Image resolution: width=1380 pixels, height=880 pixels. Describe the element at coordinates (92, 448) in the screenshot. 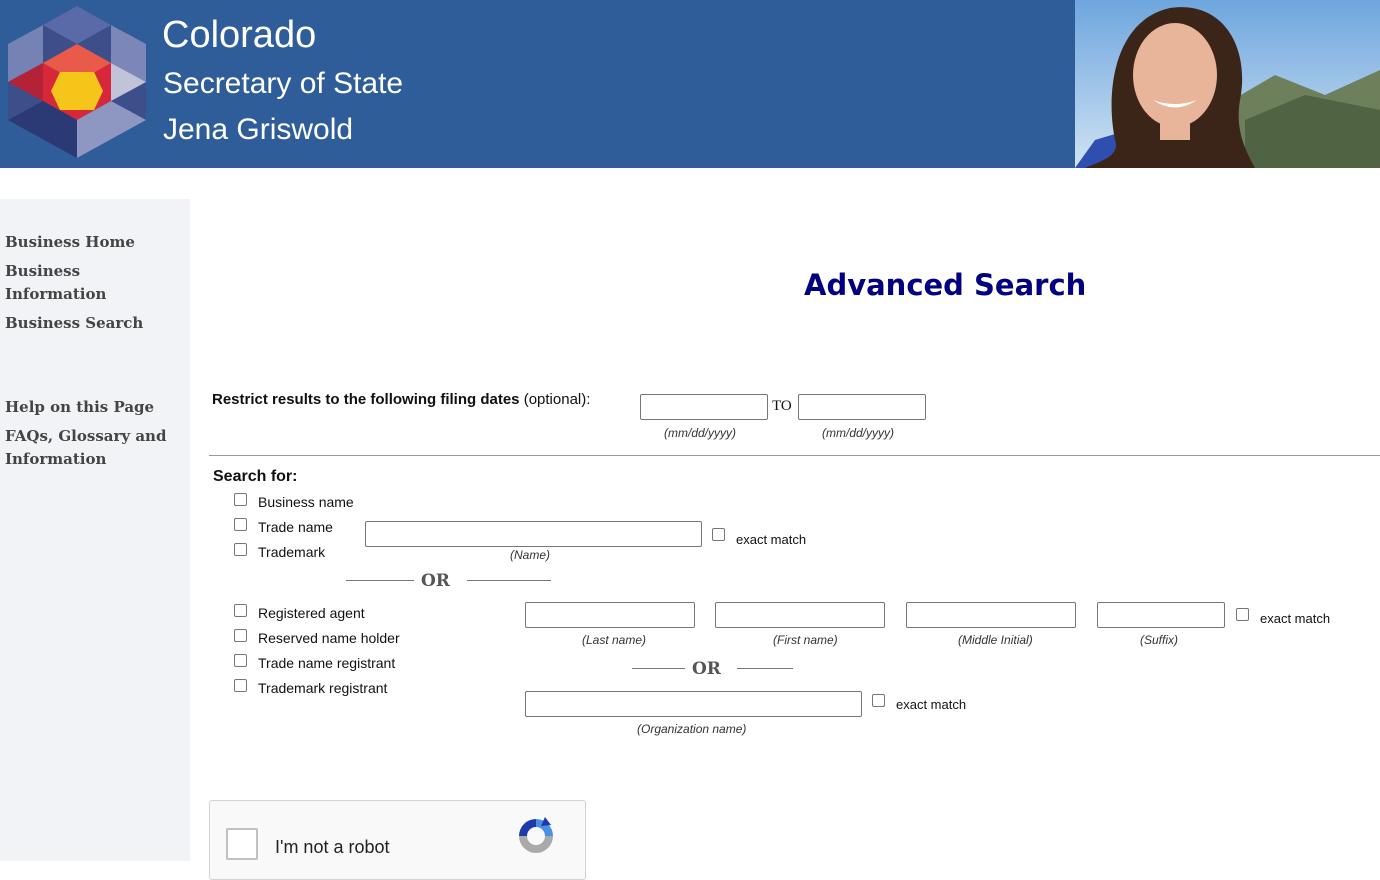

I see `sidebar-item-faqs: FAQs, Glossary and Information` at that location.